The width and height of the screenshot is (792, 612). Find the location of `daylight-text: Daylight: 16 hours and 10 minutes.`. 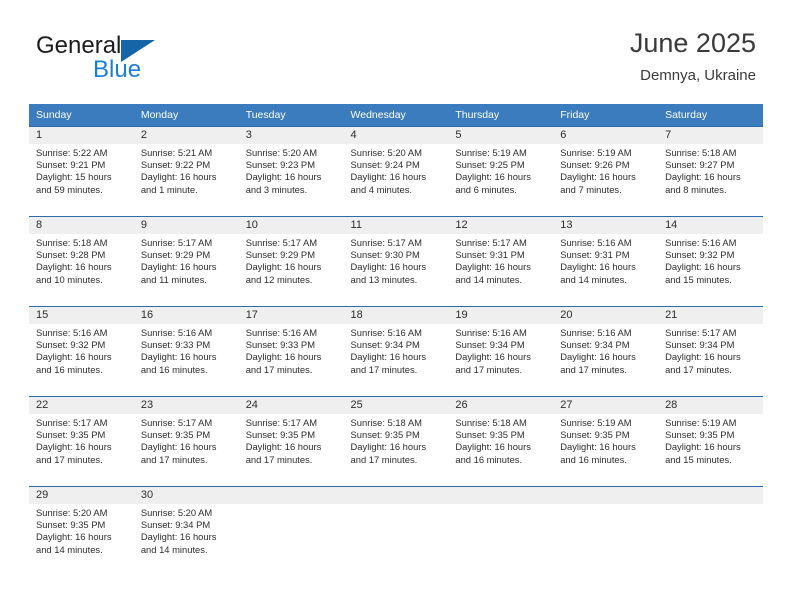

daylight-text: Daylight: 16 hours and 10 minutes. is located at coordinates (74, 273).